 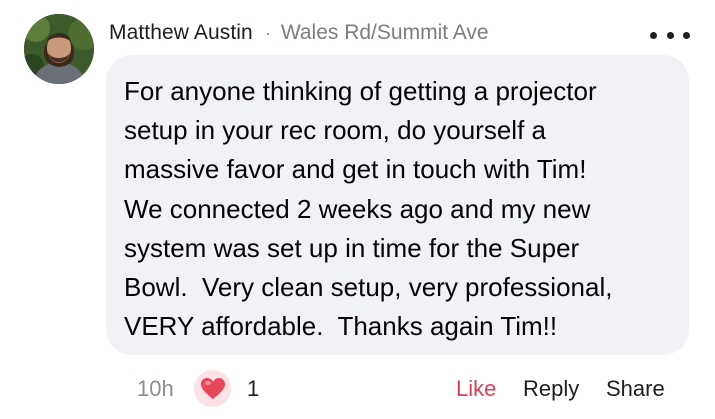 What do you see at coordinates (635, 389) in the screenshot?
I see `share-button: Share` at bounding box center [635, 389].